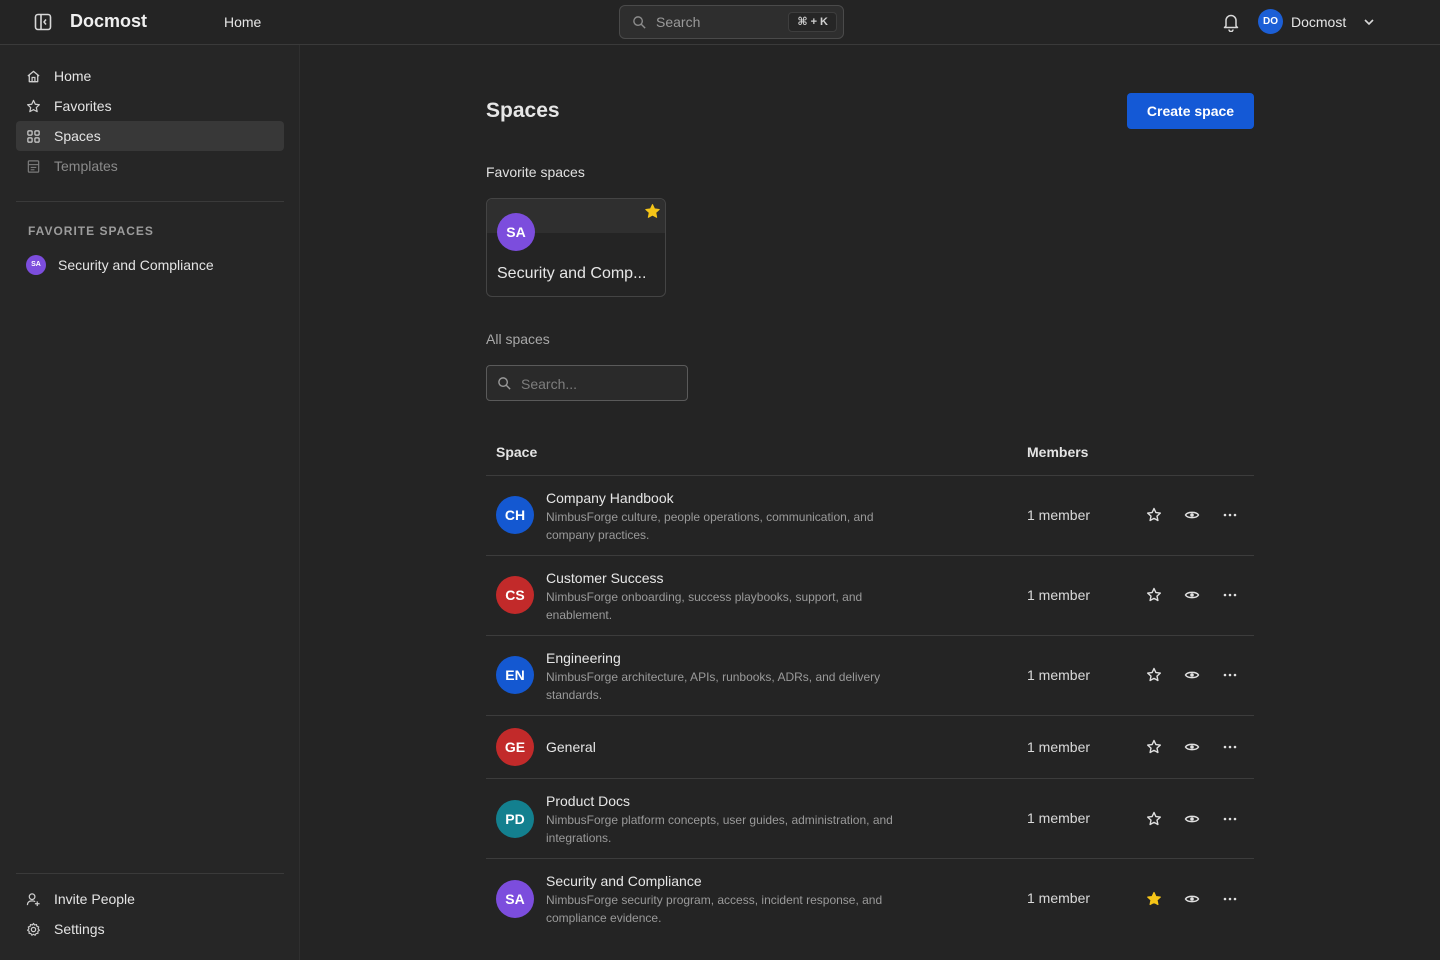 The height and width of the screenshot is (960, 1440). I want to click on space-name: General, so click(571, 747).